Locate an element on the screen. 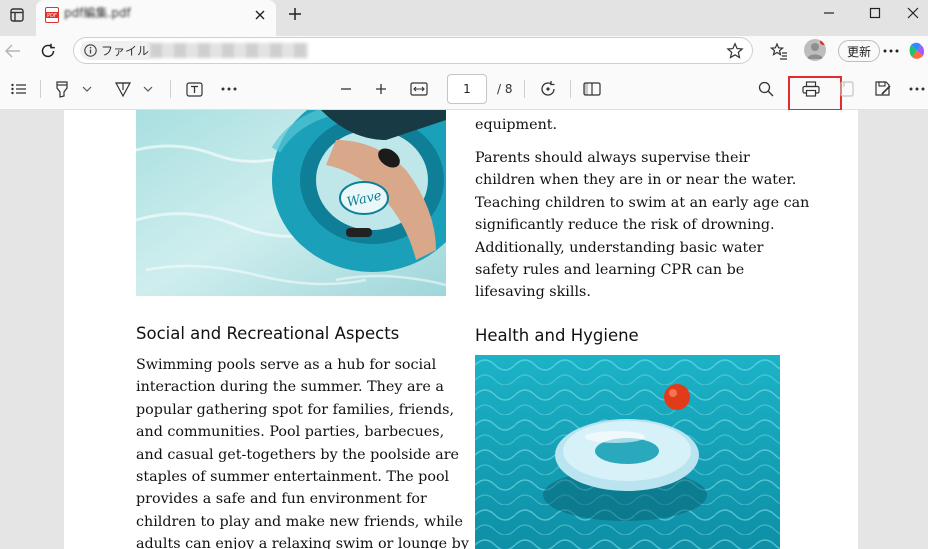 The image size is (928, 549). paragraph-line: safety rules and learning CPR can be is located at coordinates (610, 270).